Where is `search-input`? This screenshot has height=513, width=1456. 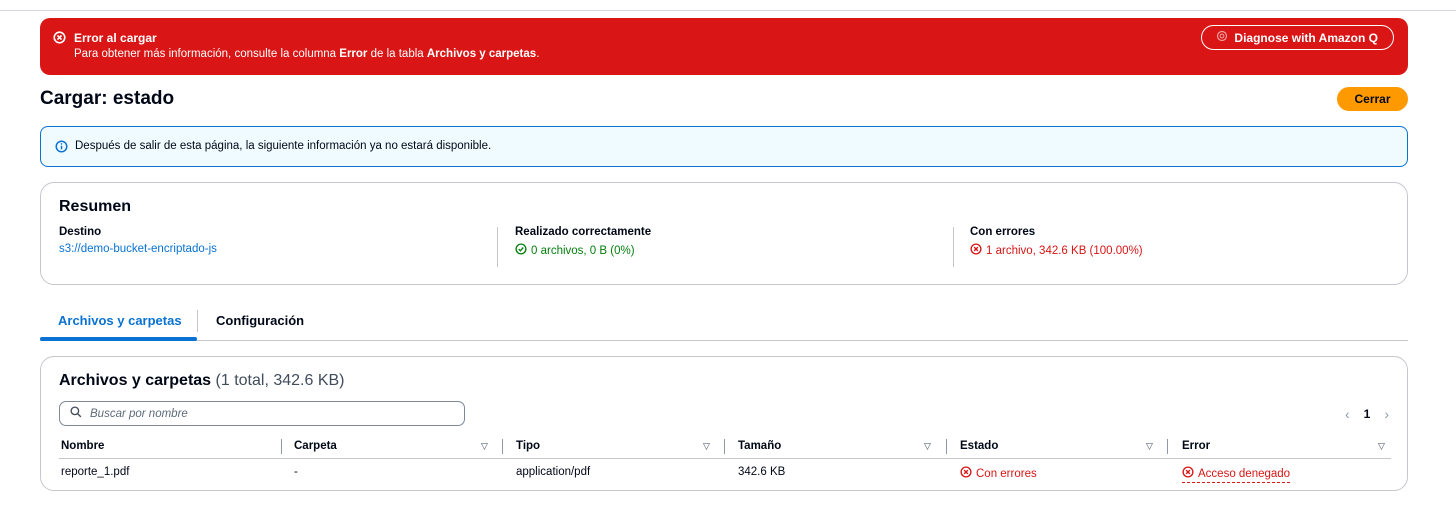
search-input is located at coordinates (270, 413).